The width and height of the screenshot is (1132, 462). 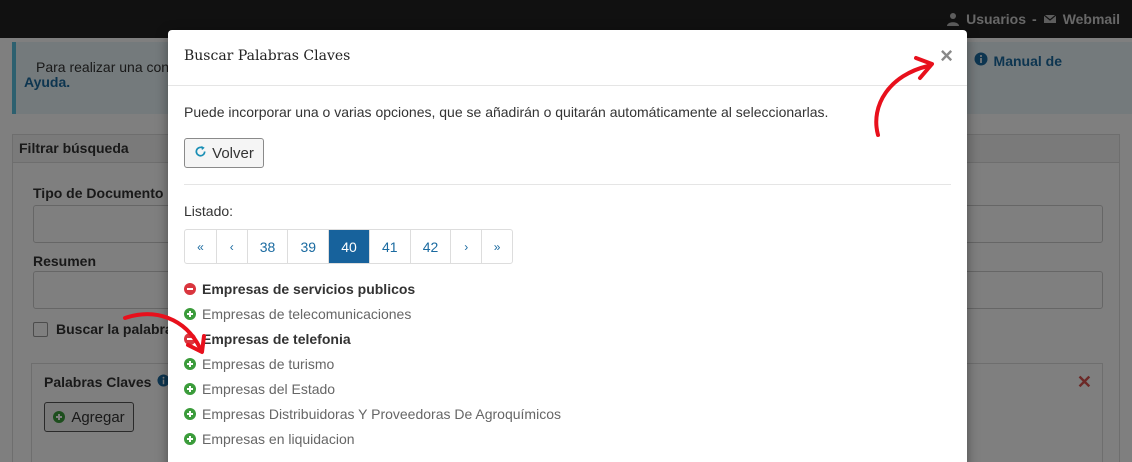 What do you see at coordinates (269, 388) in the screenshot?
I see `keyword-label: Empresas del Estado` at bounding box center [269, 388].